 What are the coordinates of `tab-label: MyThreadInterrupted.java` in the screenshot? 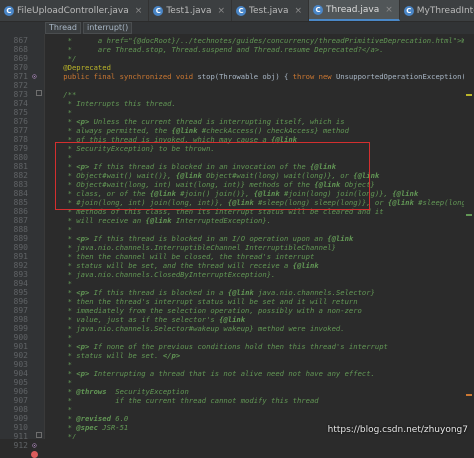 It's located at (445, 10).